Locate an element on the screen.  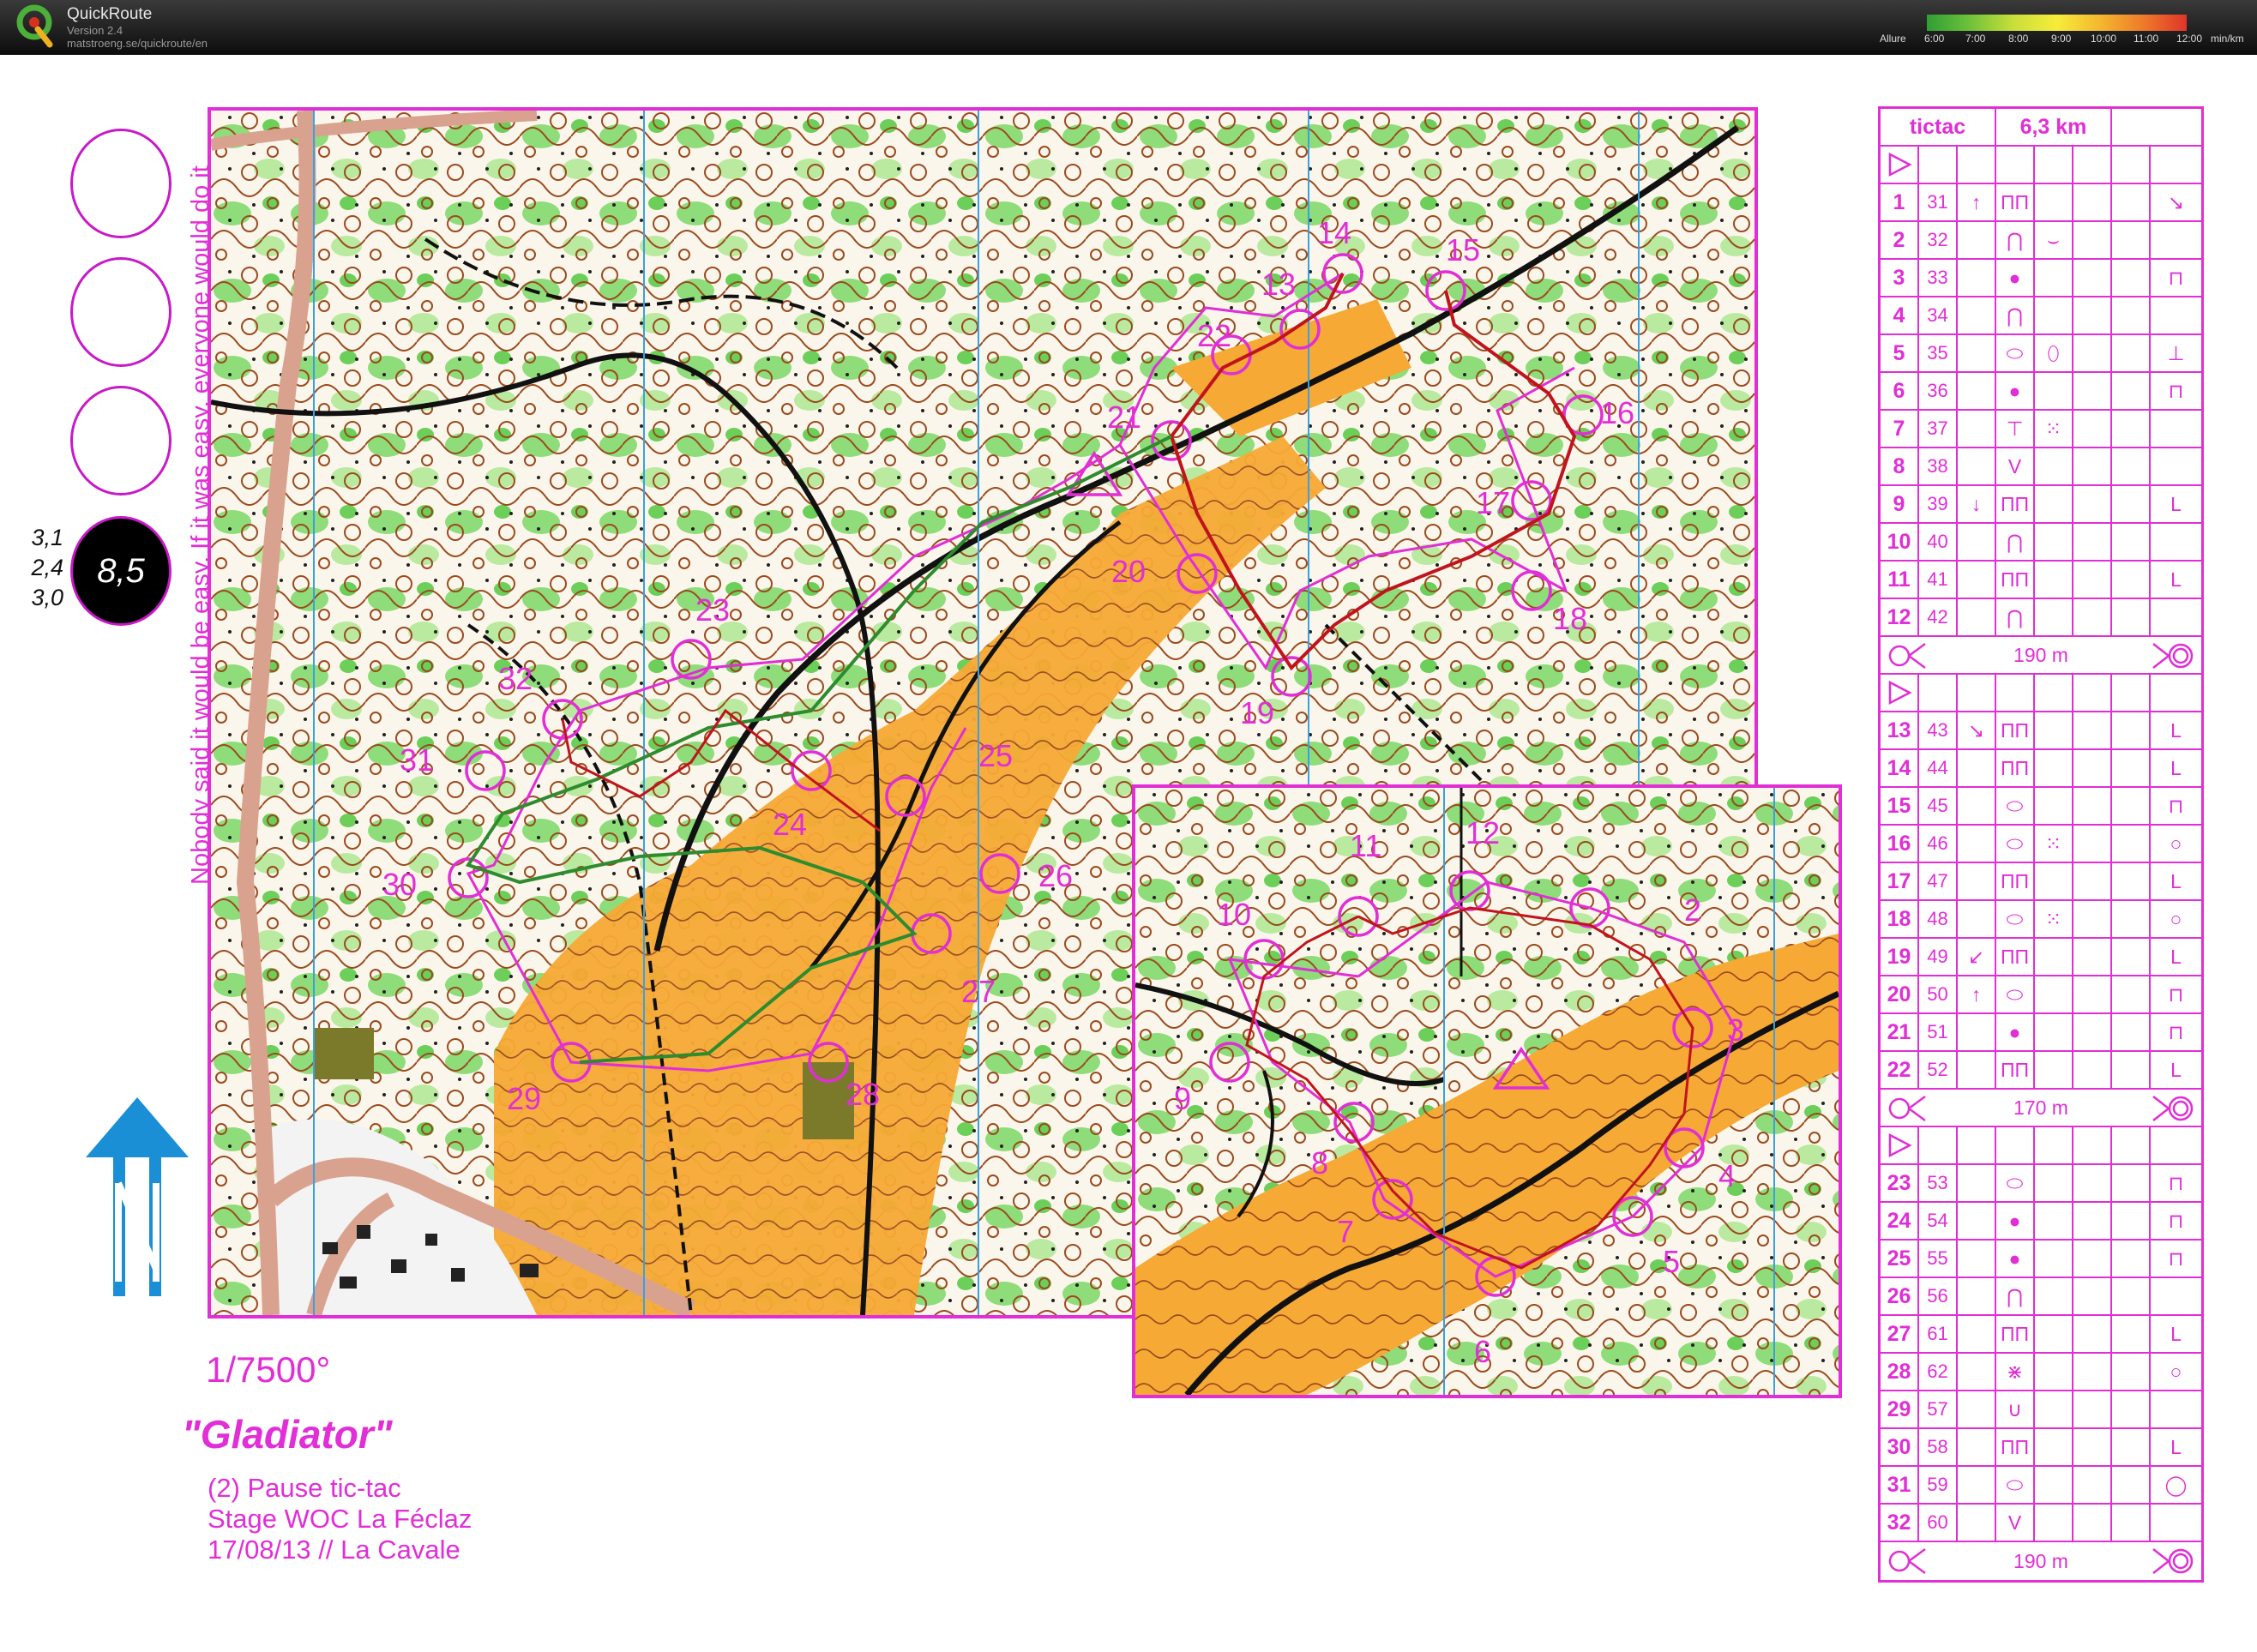
cd-control-row: 12 42 ⋂ is located at coordinates (2041, 618).